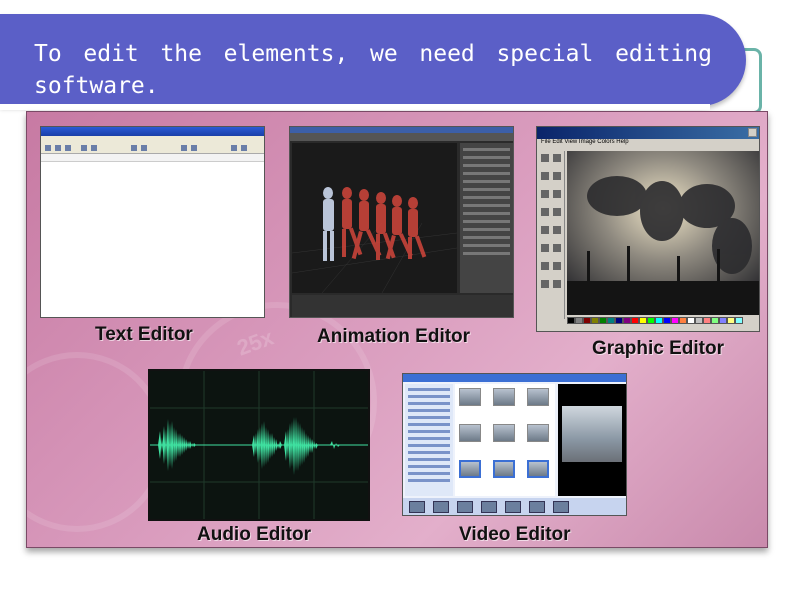 Image resolution: width=800 pixels, height=600 pixels. Describe the element at coordinates (402, 306) in the screenshot. I see `animation-timeline` at that location.